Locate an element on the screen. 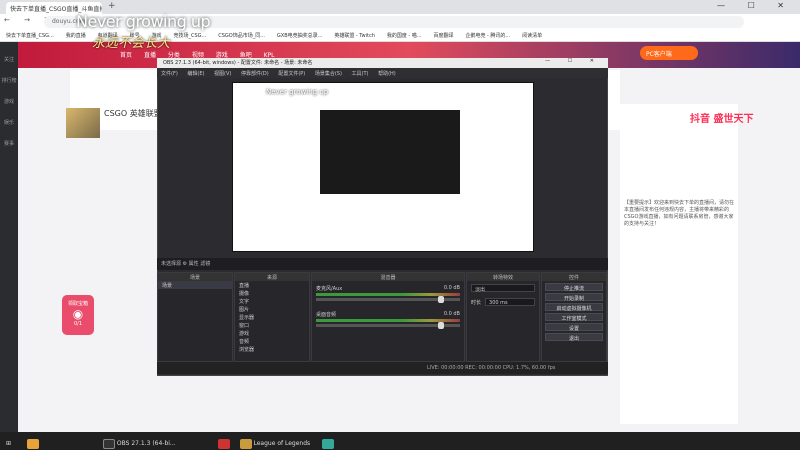  source-item: 游戏 is located at coordinates (272, 333).